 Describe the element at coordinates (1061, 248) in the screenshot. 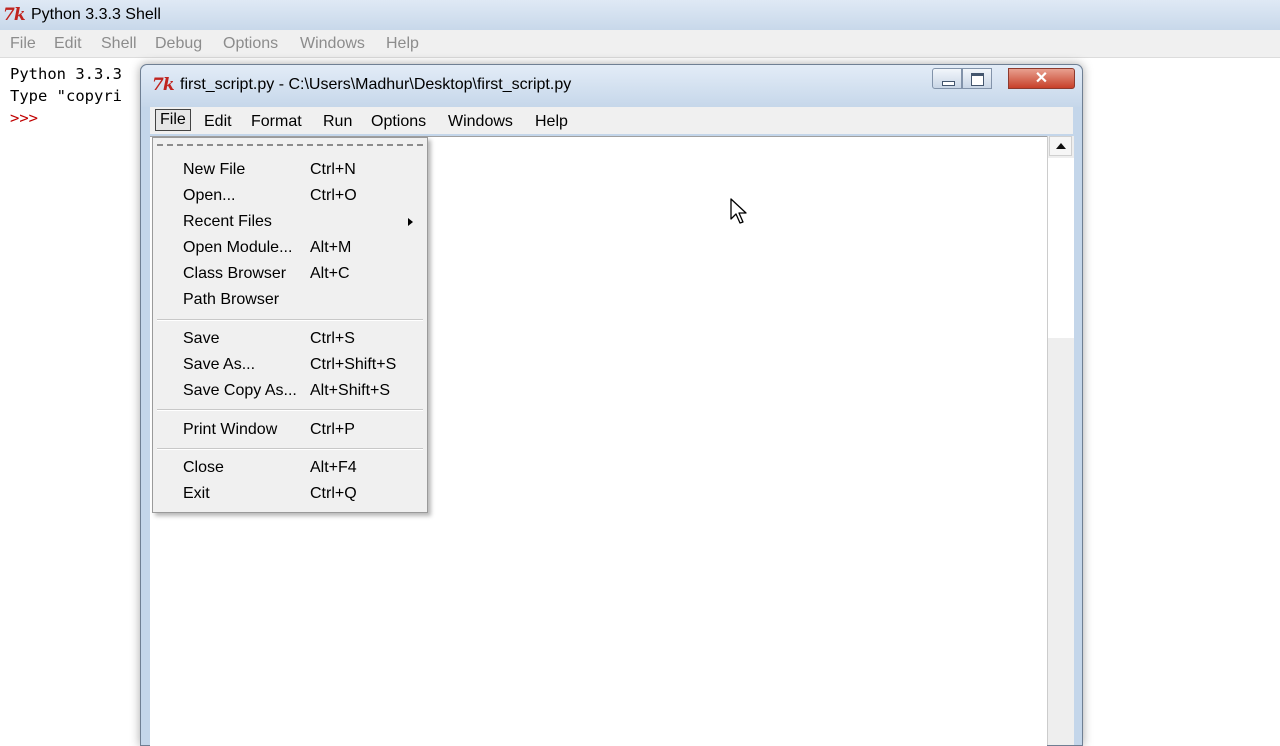

I see `scroll-thumb` at that location.